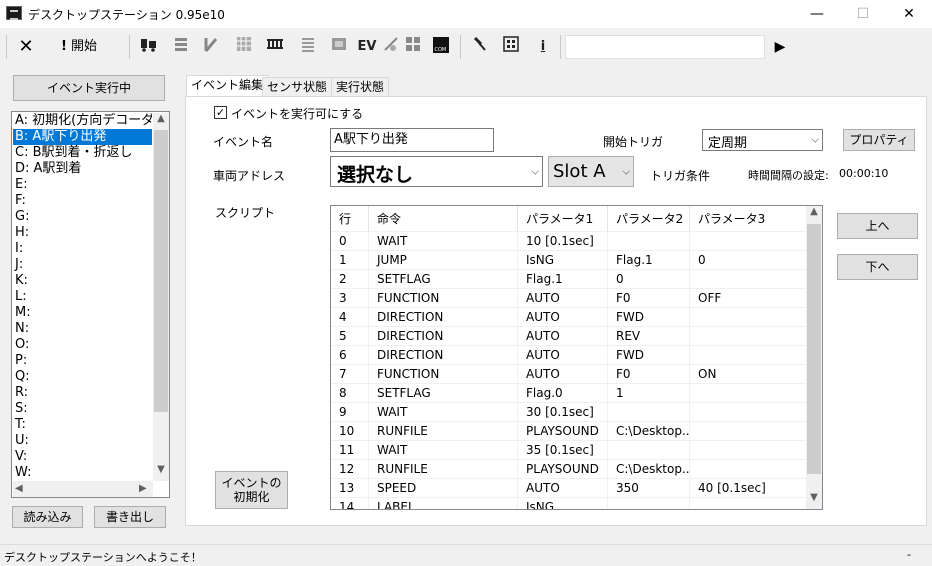  Describe the element at coordinates (350, 503) in the screenshot. I see `script-cell: 14` at that location.